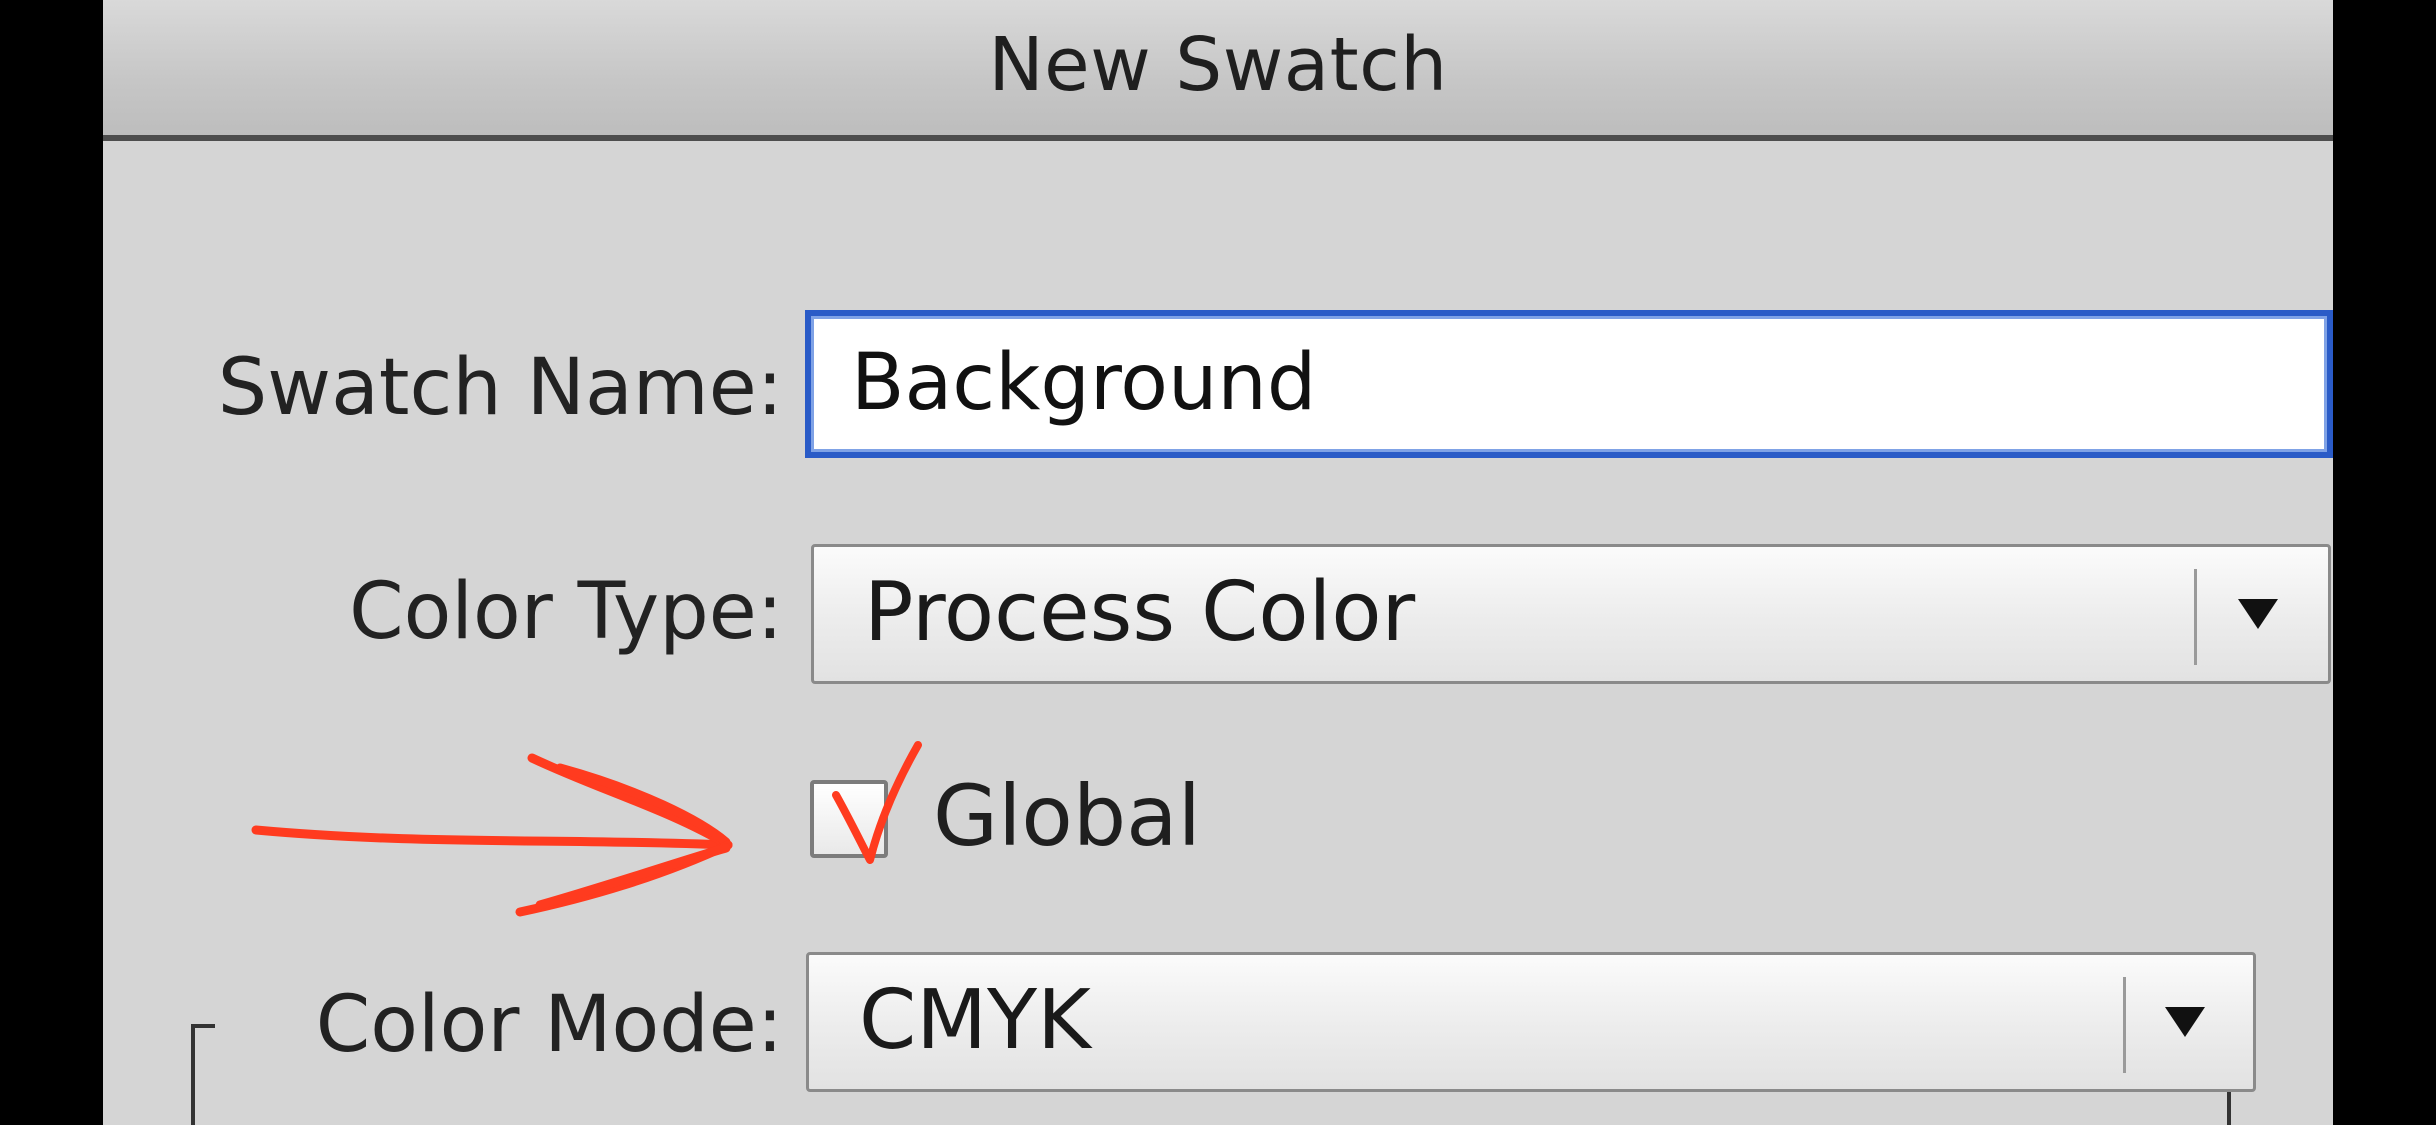 This screenshot has width=2436, height=1125. I want to click on global-label: Global, so click(1067, 816).